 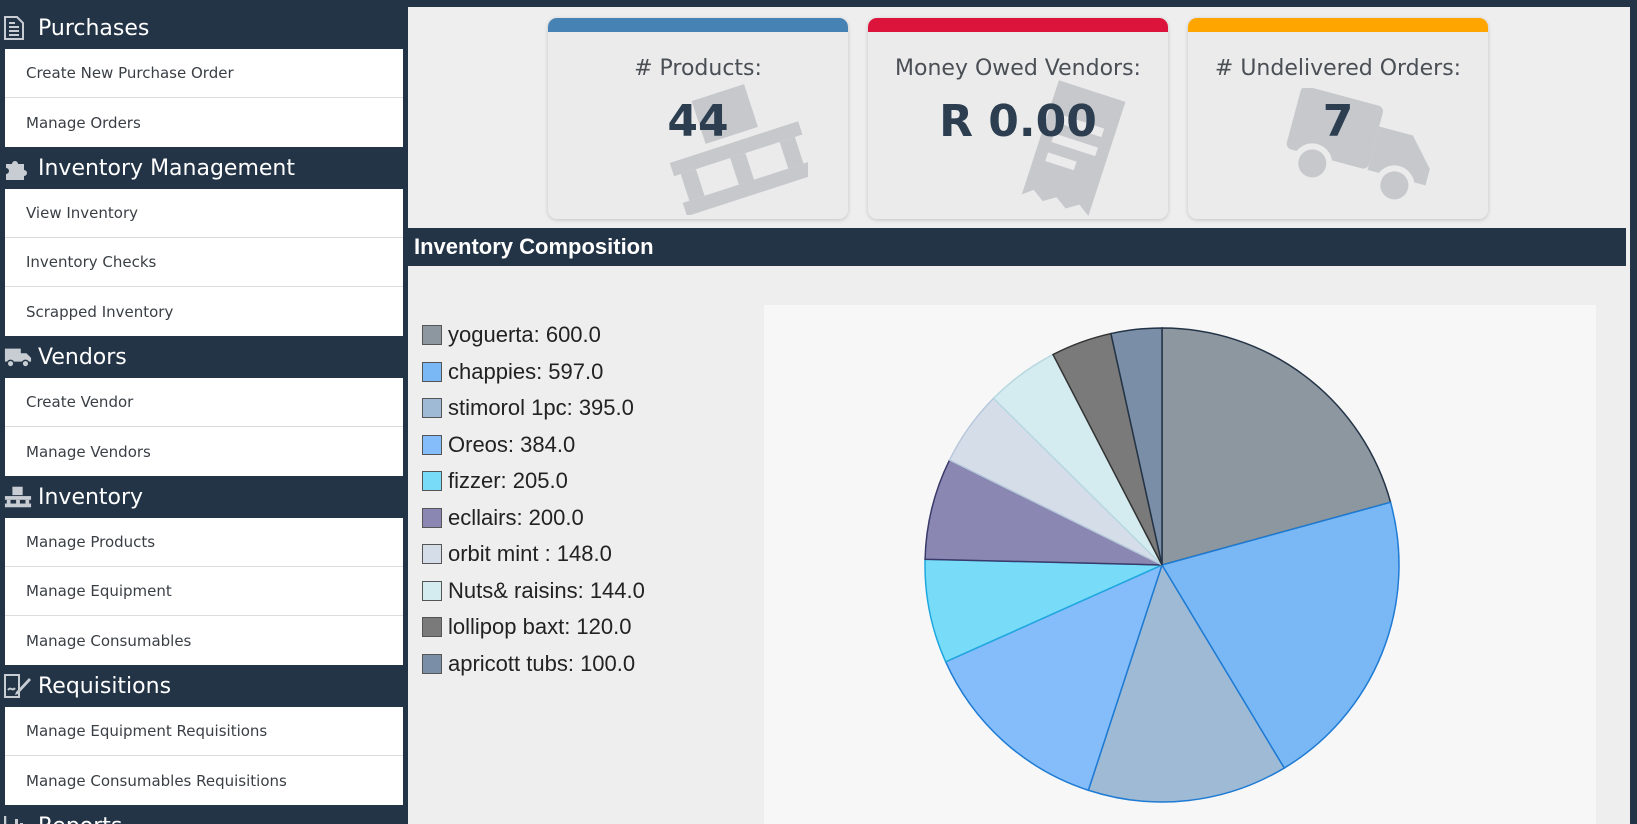 I want to click on section-header-inventory-management: Inventory Management, so click(x=203, y=168).